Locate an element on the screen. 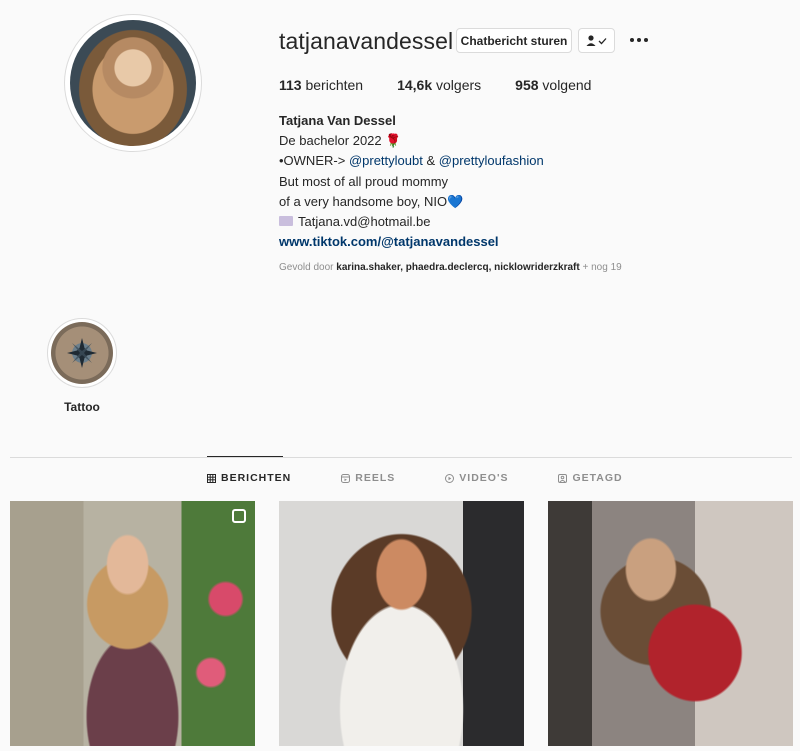 The width and height of the screenshot is (800, 751). bio-text: De bachelor 2022 is located at coordinates (330, 141).